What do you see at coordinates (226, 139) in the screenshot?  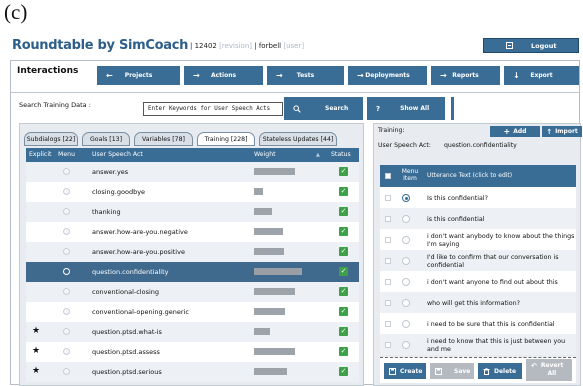 I see `tab-training: Training [228]` at bounding box center [226, 139].